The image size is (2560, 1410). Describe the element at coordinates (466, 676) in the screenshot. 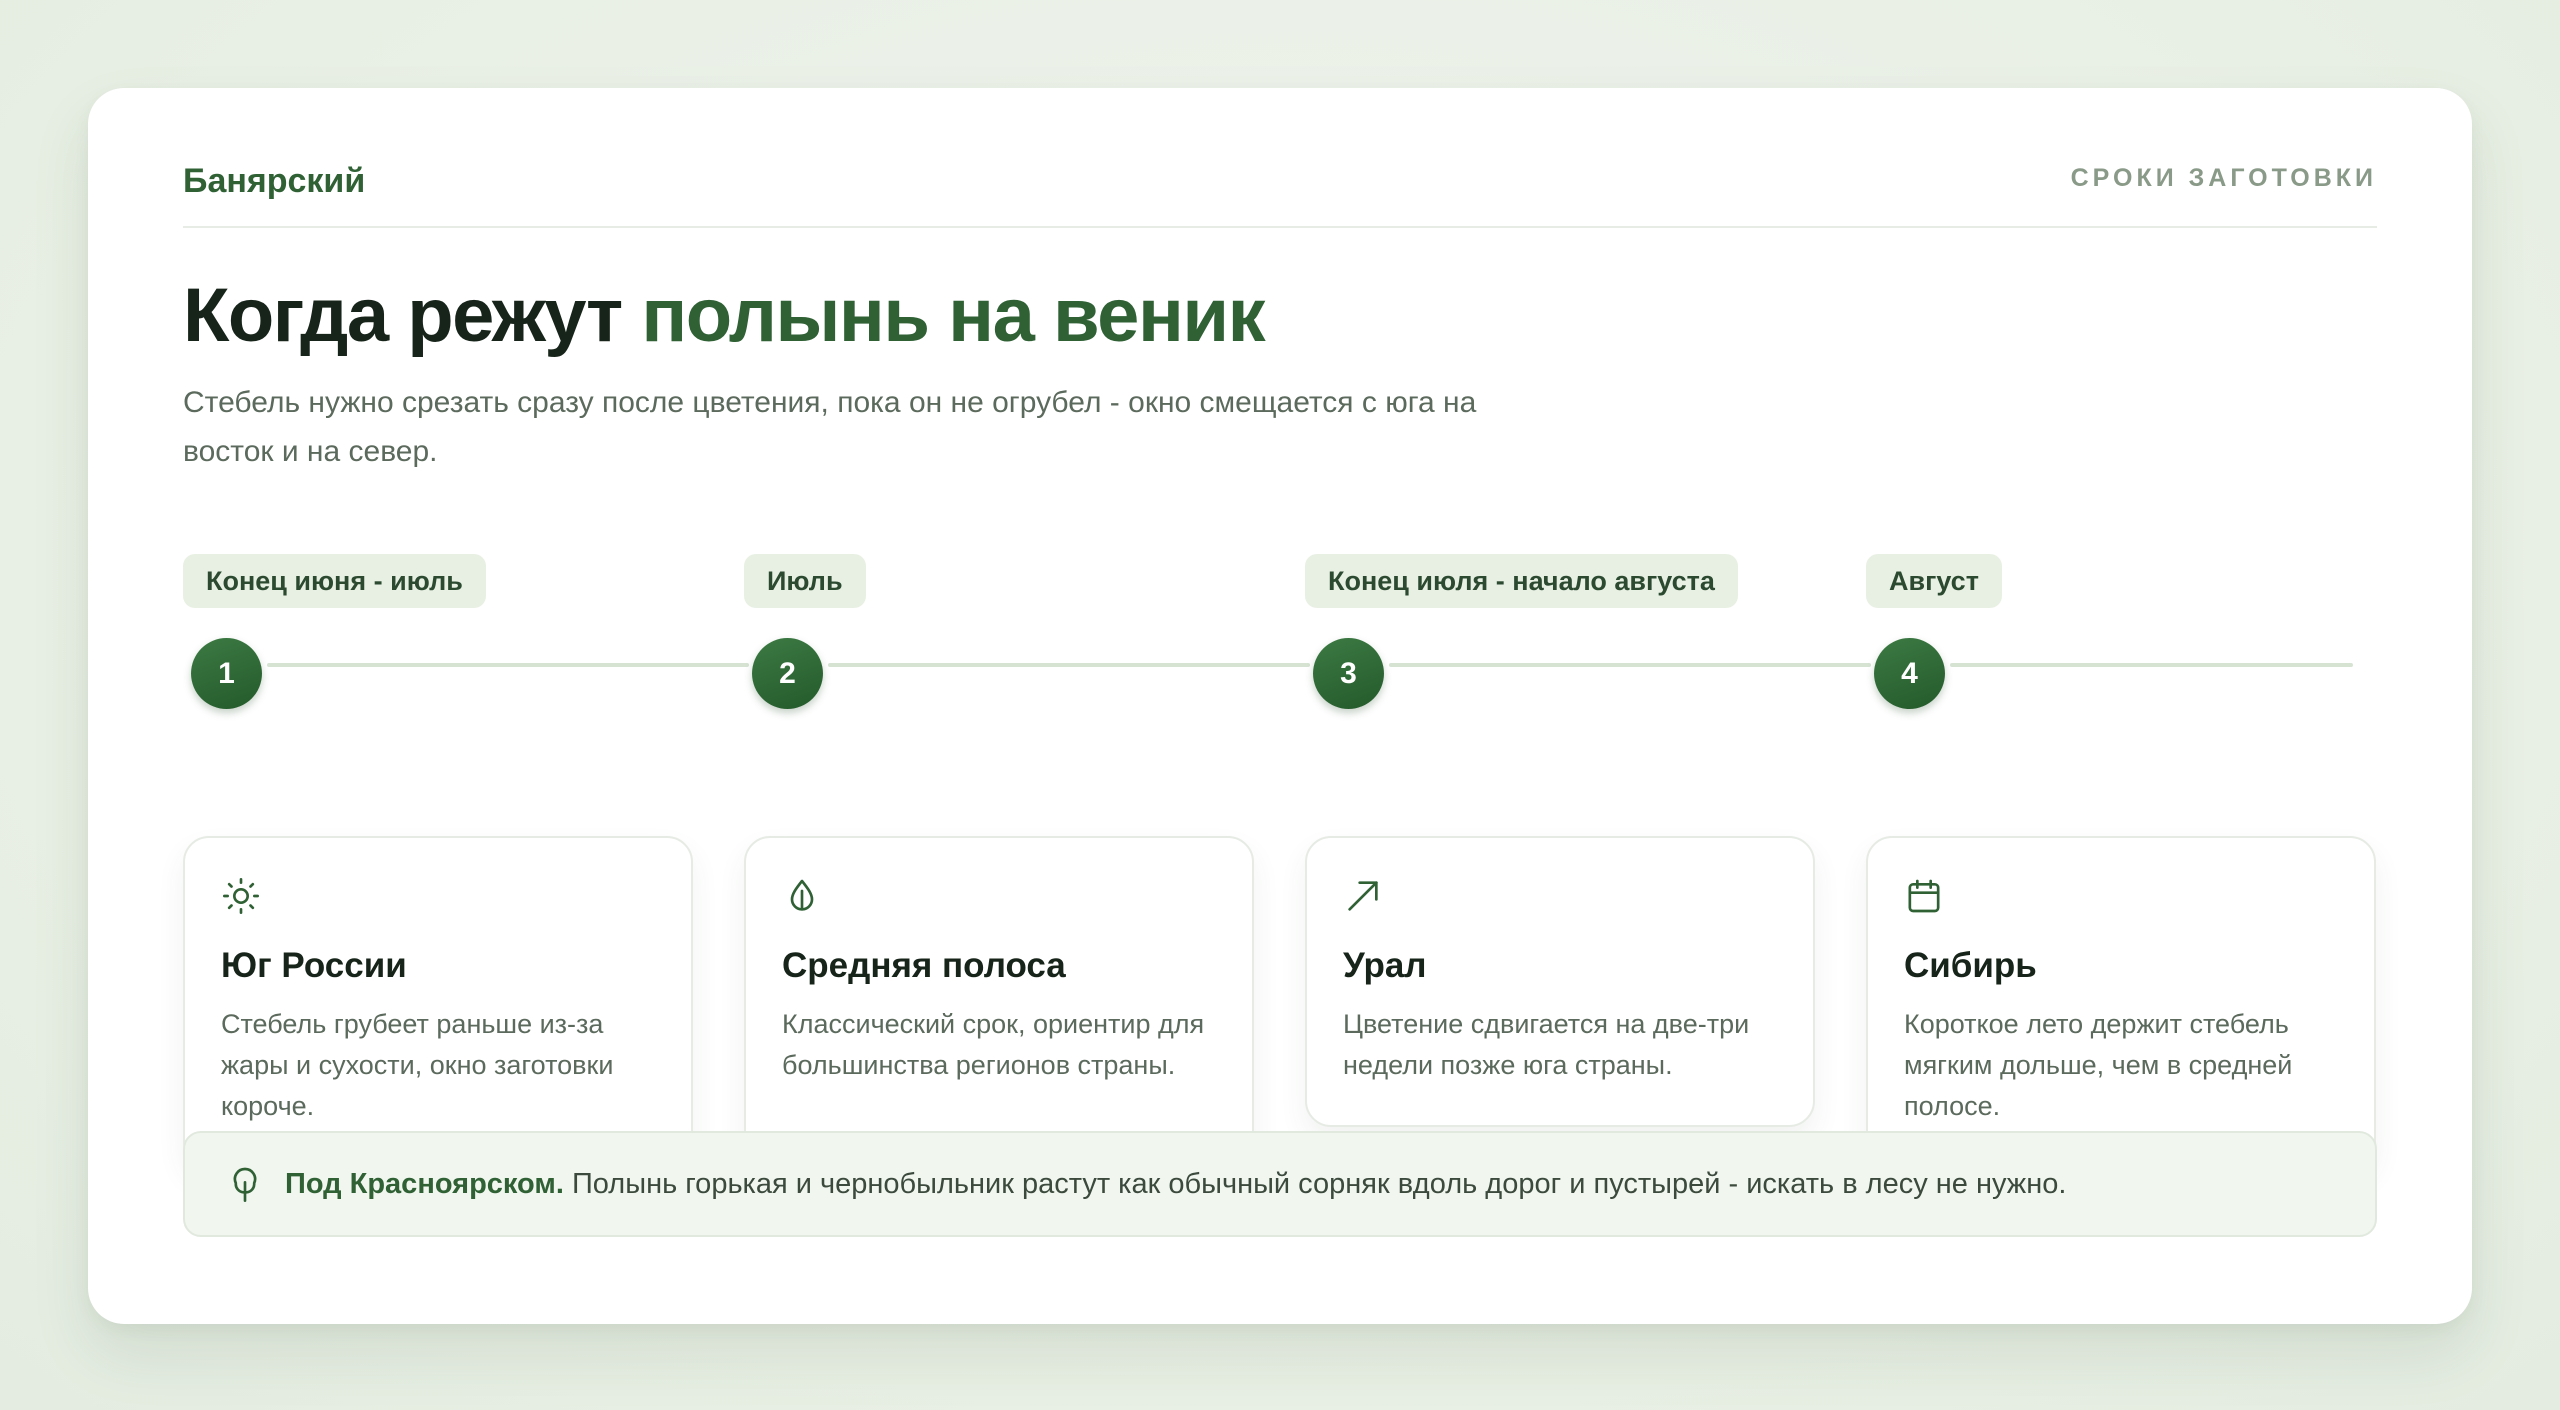

I see `step-marker-row: 1` at that location.